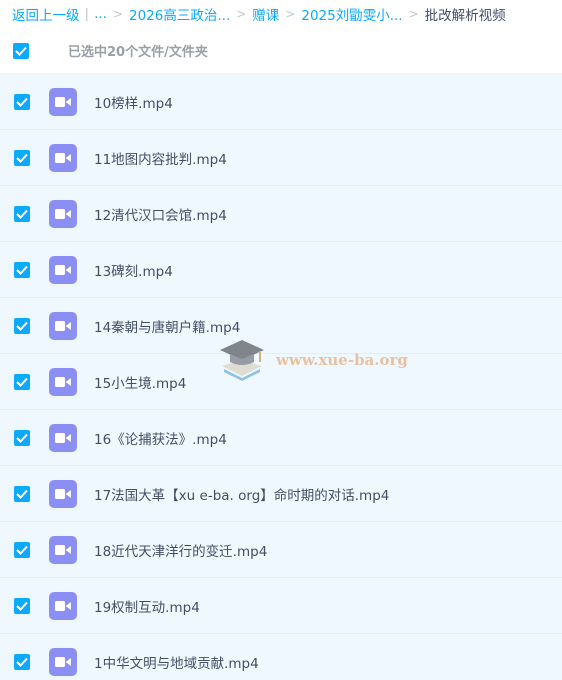  Describe the element at coordinates (281, 382) in the screenshot. I see `file-row: 15小生境.mp4` at that location.